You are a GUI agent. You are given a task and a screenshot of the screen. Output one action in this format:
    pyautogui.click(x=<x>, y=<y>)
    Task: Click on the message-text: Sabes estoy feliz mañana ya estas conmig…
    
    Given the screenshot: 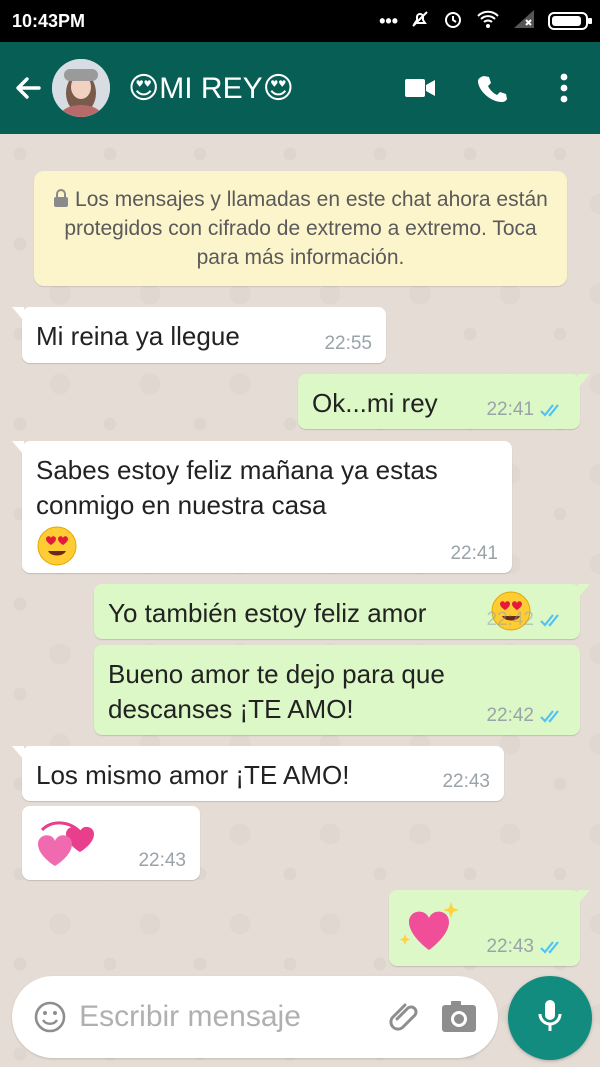 What is the action you would take?
    pyautogui.click(x=237, y=487)
    